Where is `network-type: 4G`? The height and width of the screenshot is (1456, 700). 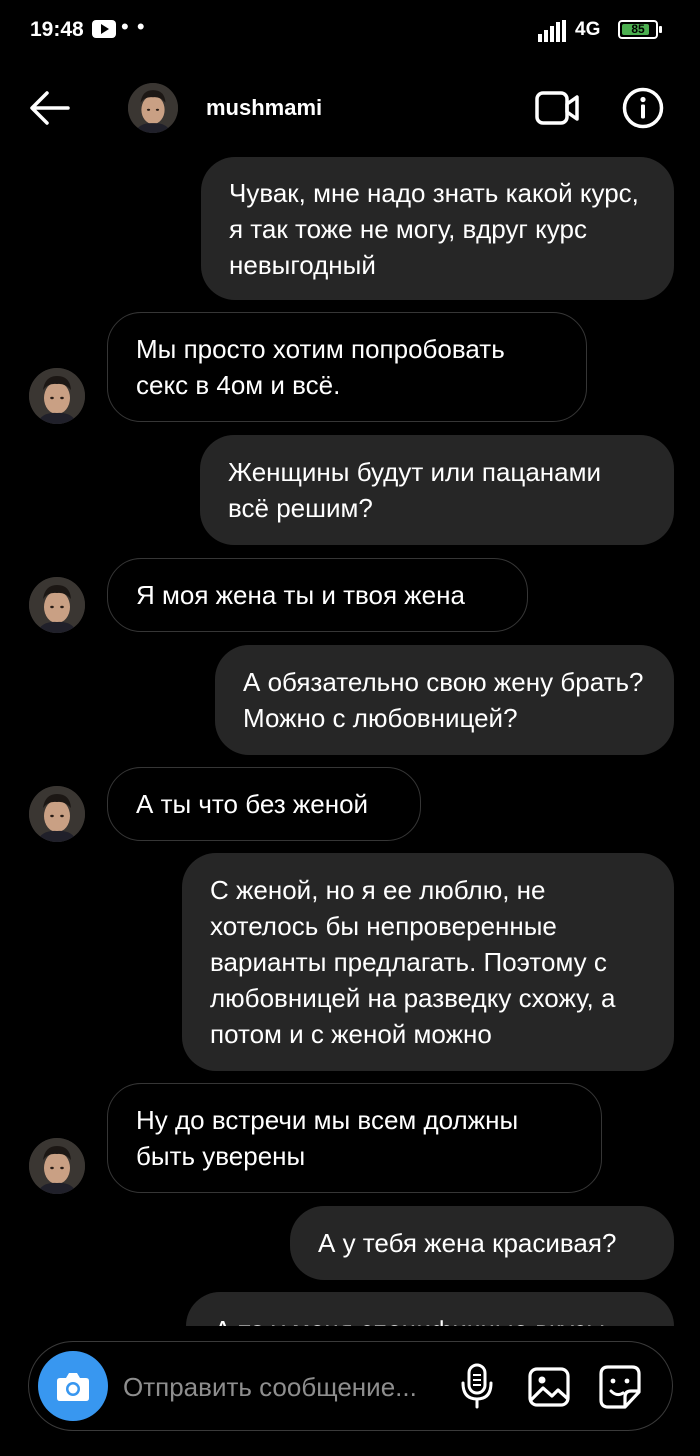
network-type: 4G is located at coordinates (588, 29).